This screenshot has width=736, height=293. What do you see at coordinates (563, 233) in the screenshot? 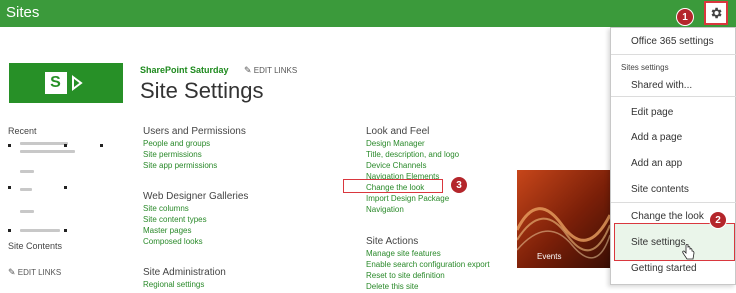
I see `events-tile-art` at bounding box center [563, 233].